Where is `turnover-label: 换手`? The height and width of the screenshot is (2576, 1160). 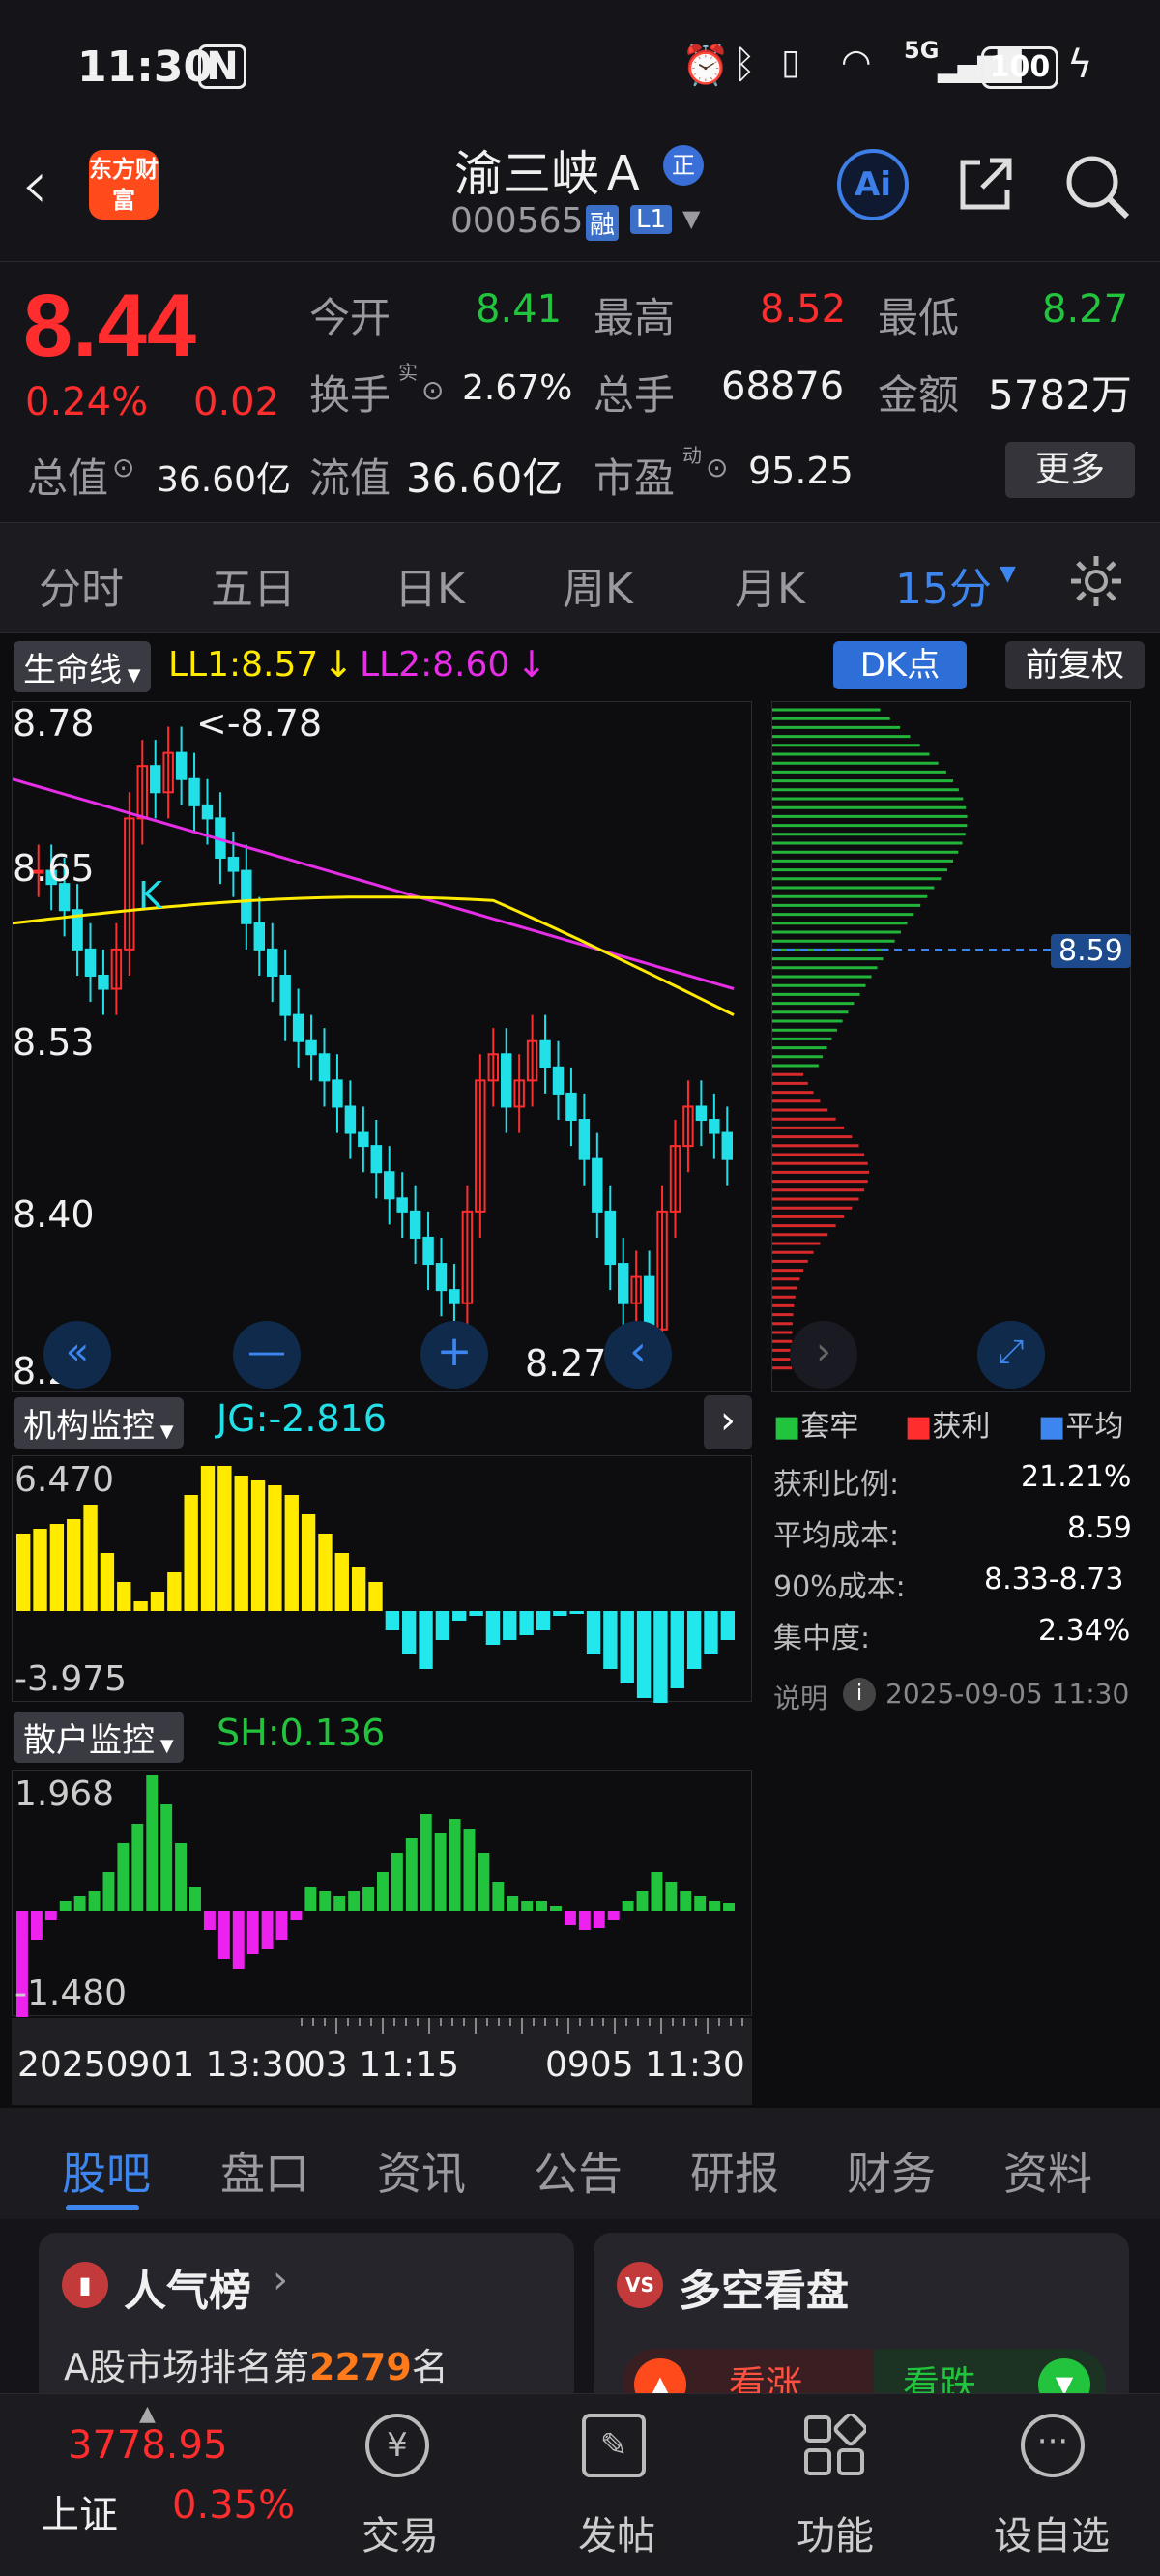
turnover-label: 换手 is located at coordinates (350, 395).